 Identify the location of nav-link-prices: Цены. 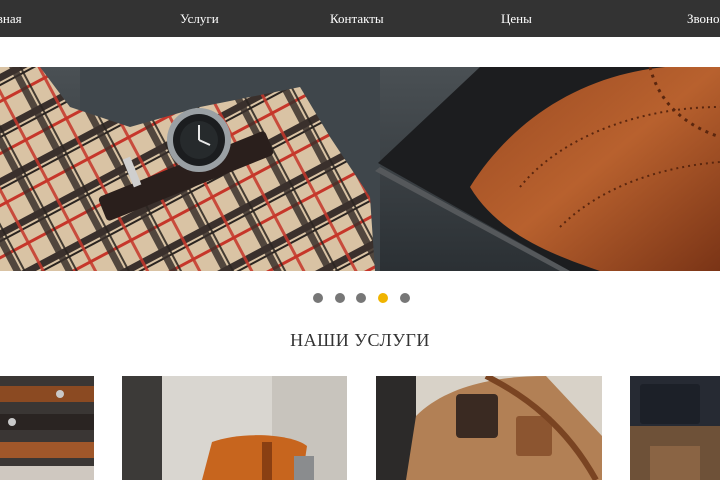
(516, 18).